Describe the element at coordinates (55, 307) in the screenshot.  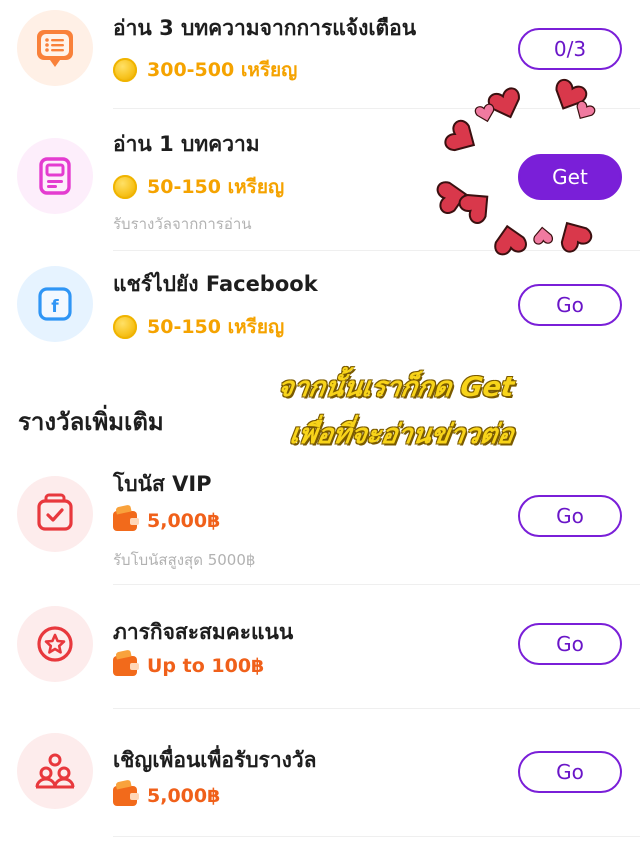
I see `svg-text: f` at that location.